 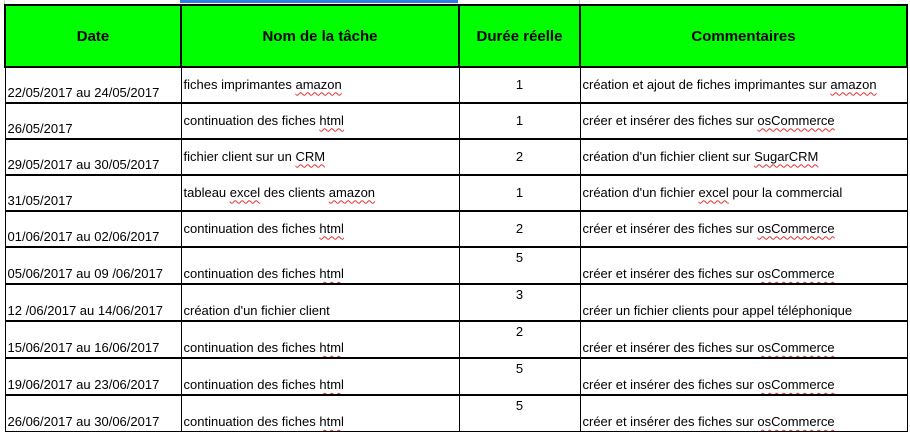 I want to click on date-cell: 15/06/2017 au 16/06/2017, so click(x=93, y=339).